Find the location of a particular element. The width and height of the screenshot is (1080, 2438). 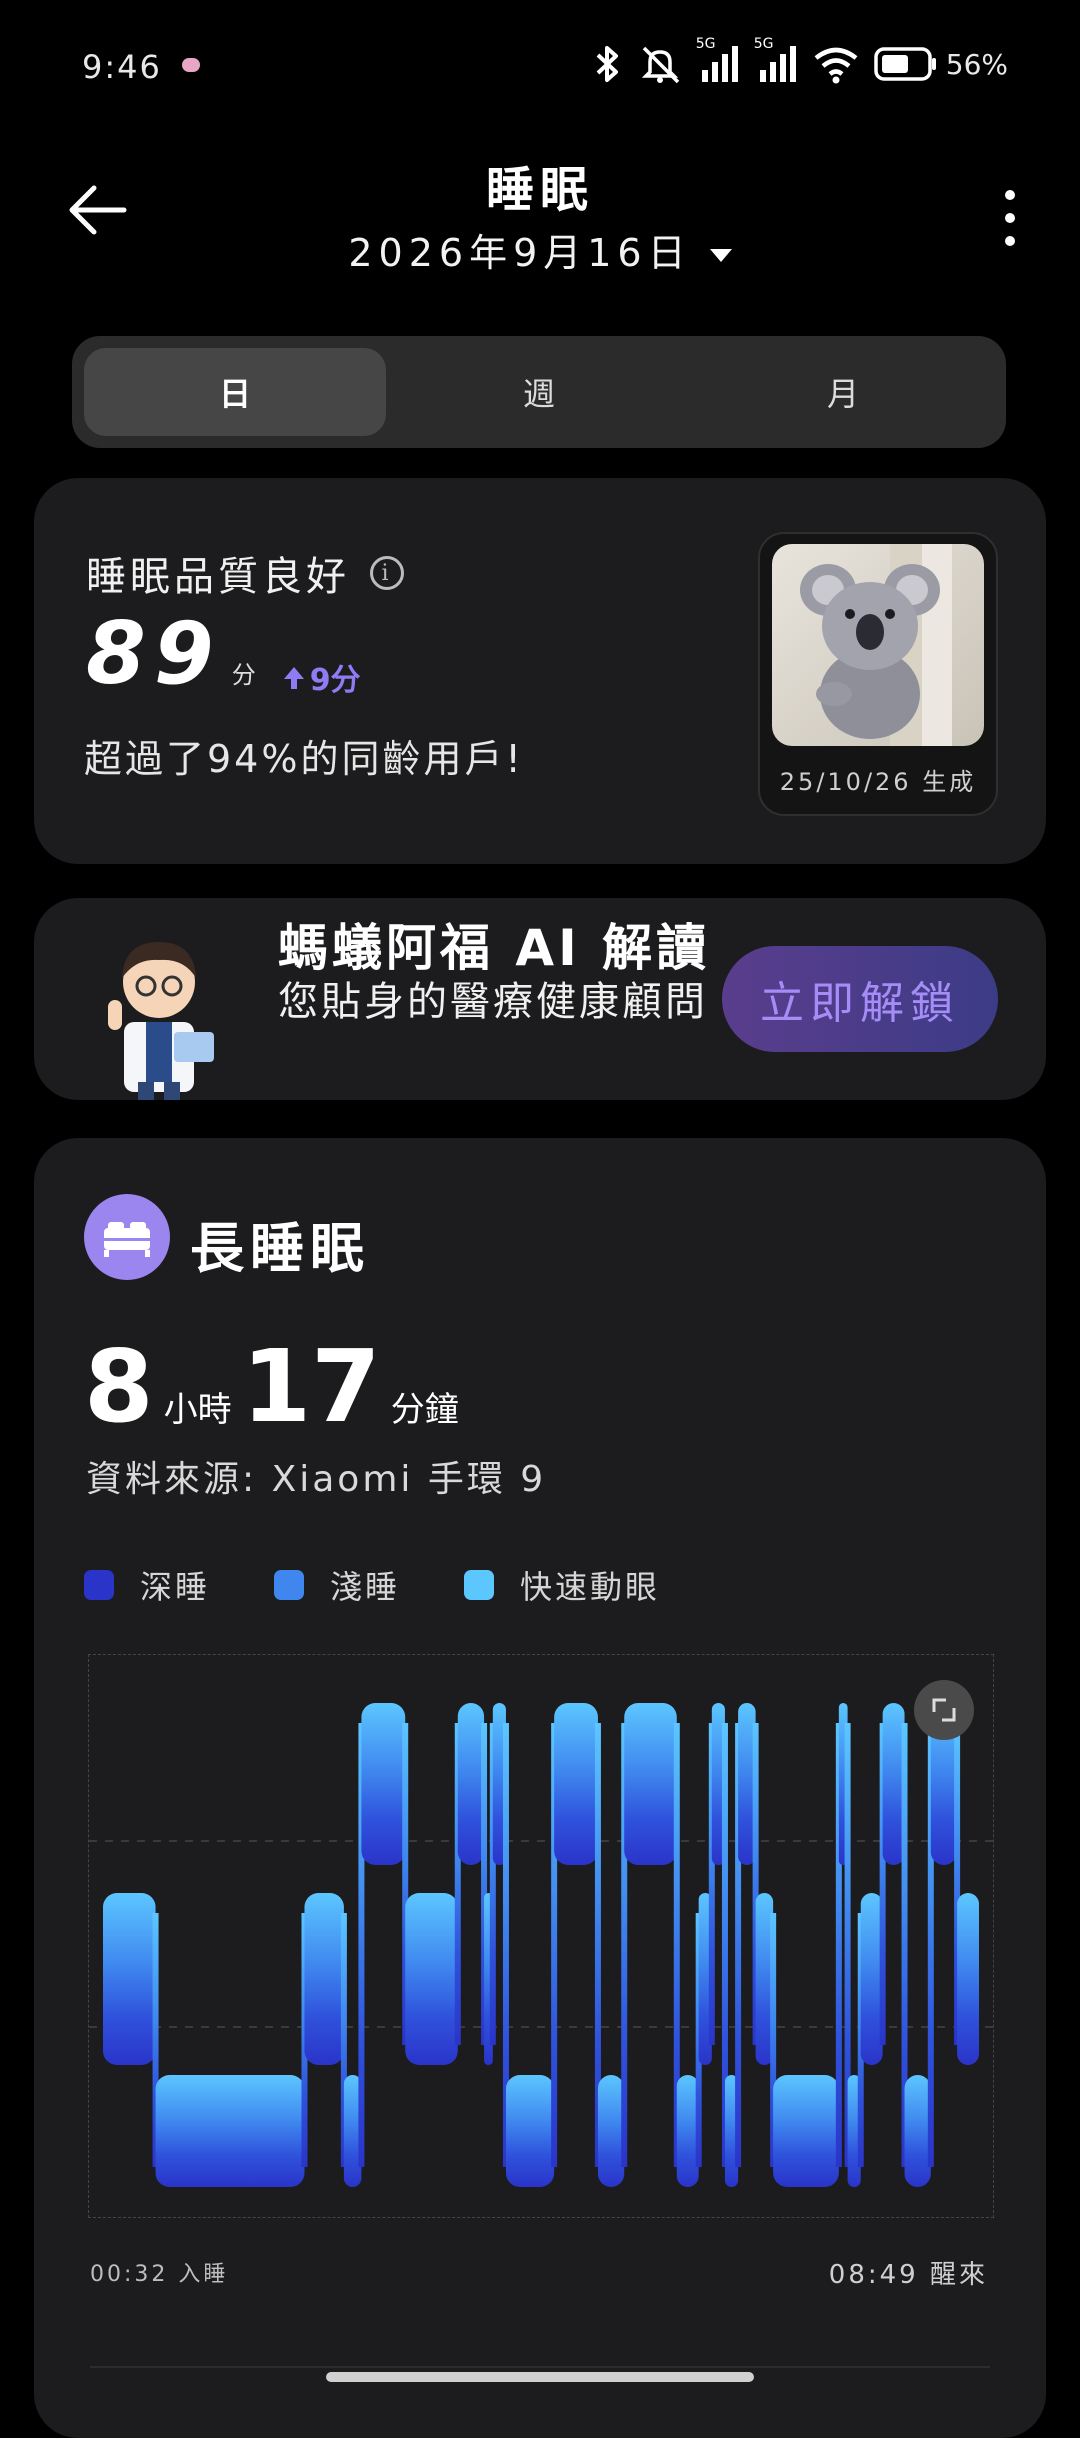

unlock-button: 立即解鎖 is located at coordinates (860, 999).